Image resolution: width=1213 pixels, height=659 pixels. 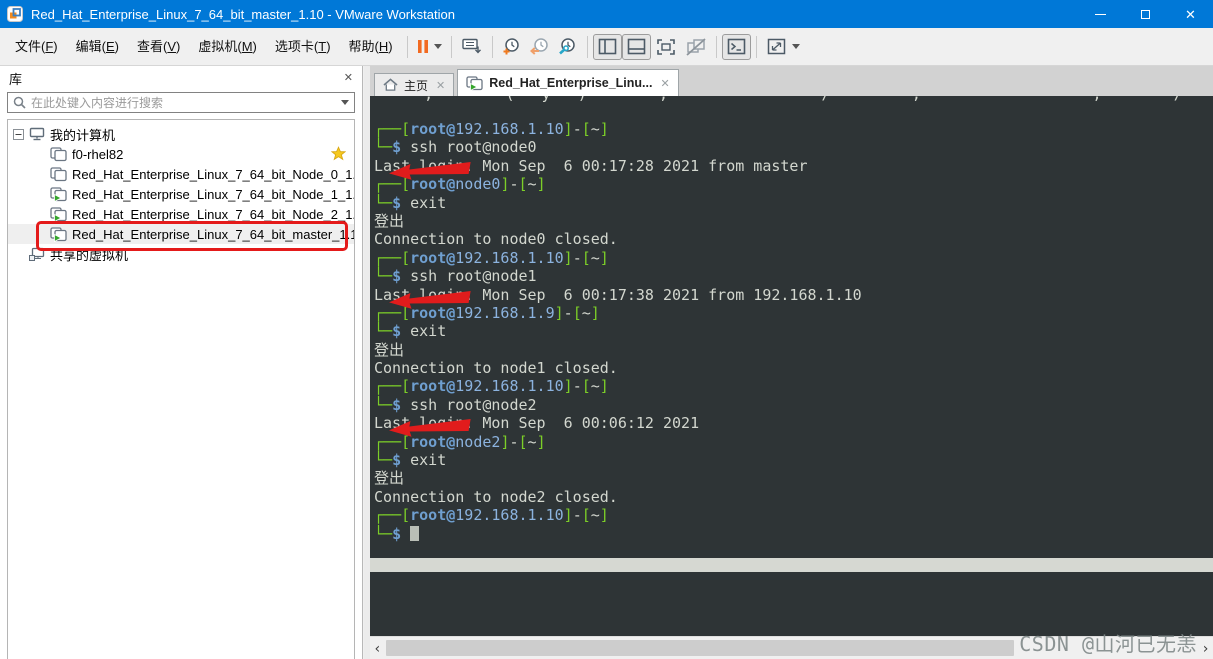 I want to click on tab-home: 主页 ✕, so click(x=414, y=84).